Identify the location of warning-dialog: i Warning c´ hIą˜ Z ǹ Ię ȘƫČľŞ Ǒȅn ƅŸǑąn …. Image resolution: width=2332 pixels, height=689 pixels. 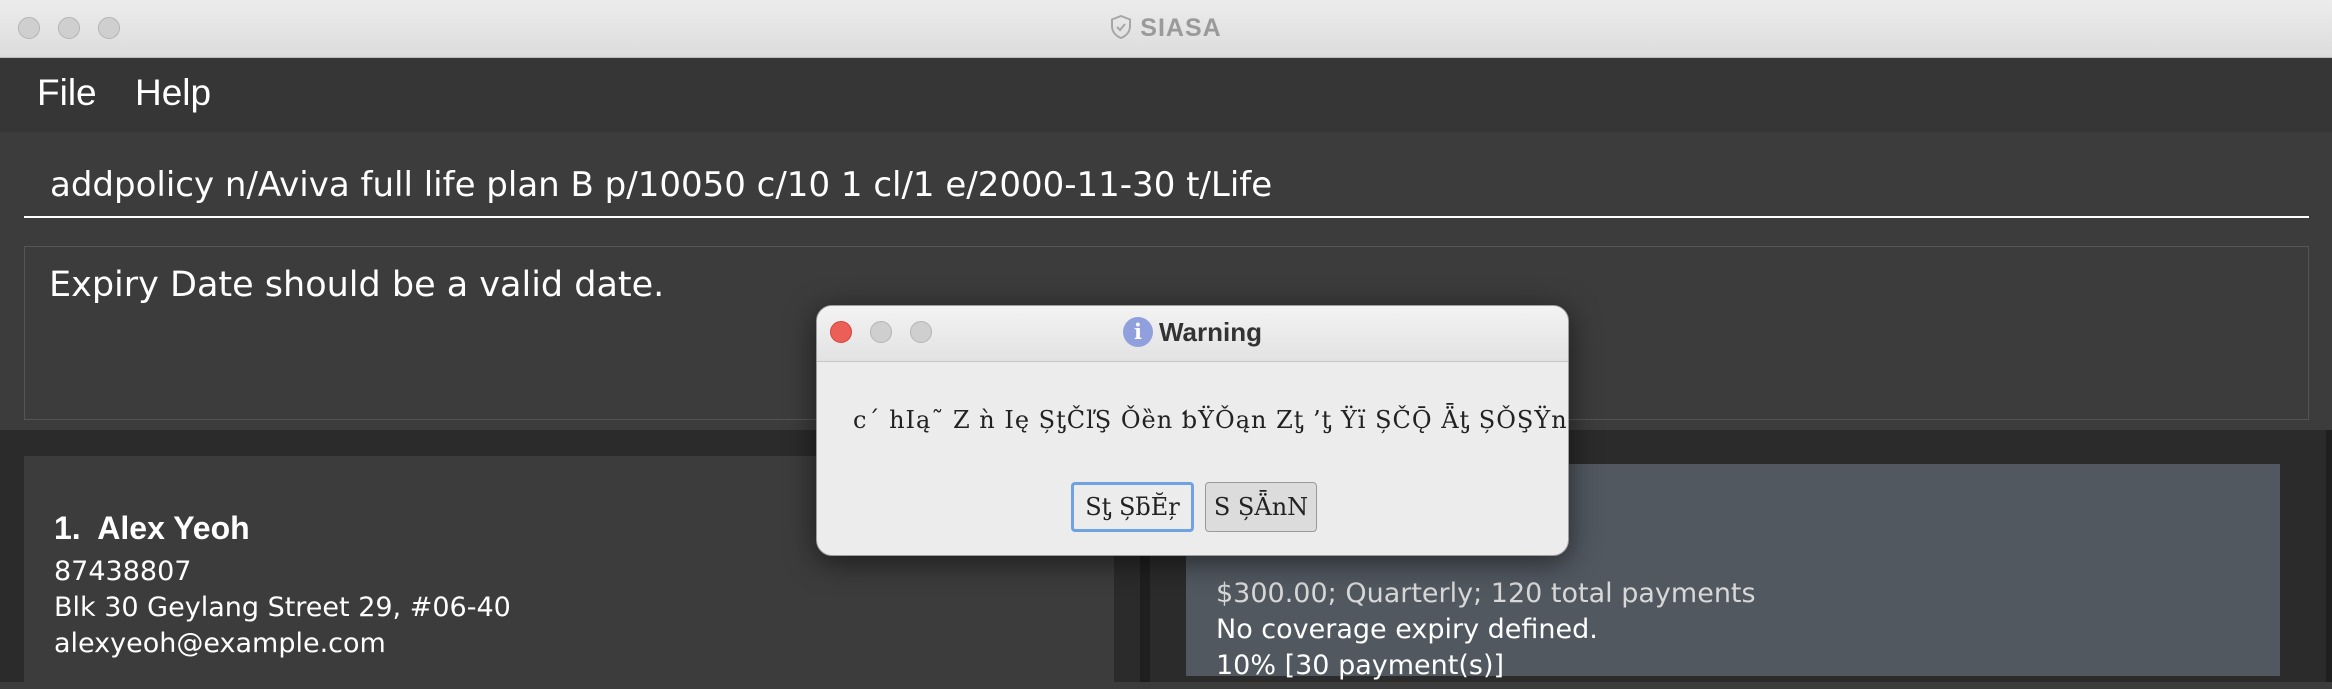
(1192, 430).